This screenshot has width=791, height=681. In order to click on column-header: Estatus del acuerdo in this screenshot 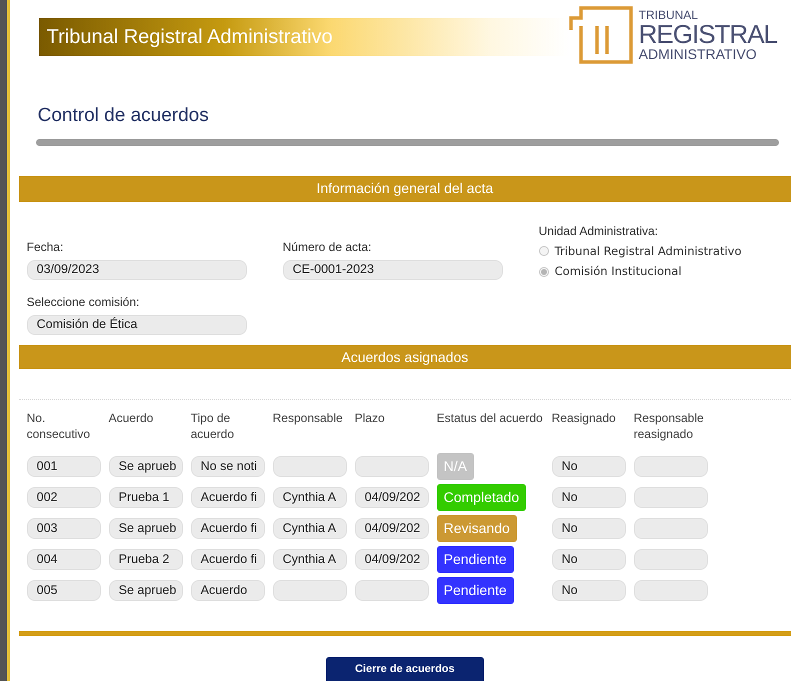, I will do `click(490, 418)`.